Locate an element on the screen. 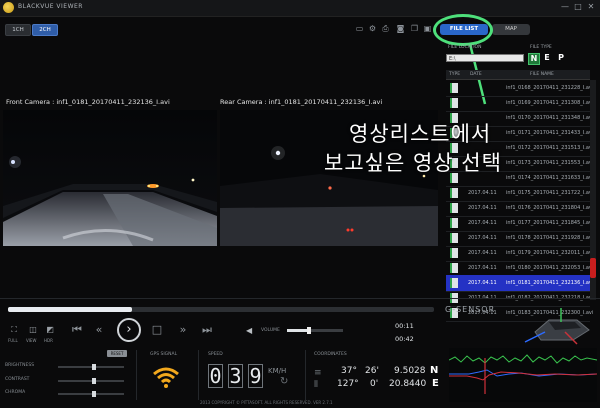  file-name: inf1_0181_20170411_232136_I.avi is located at coordinates (550, 283).